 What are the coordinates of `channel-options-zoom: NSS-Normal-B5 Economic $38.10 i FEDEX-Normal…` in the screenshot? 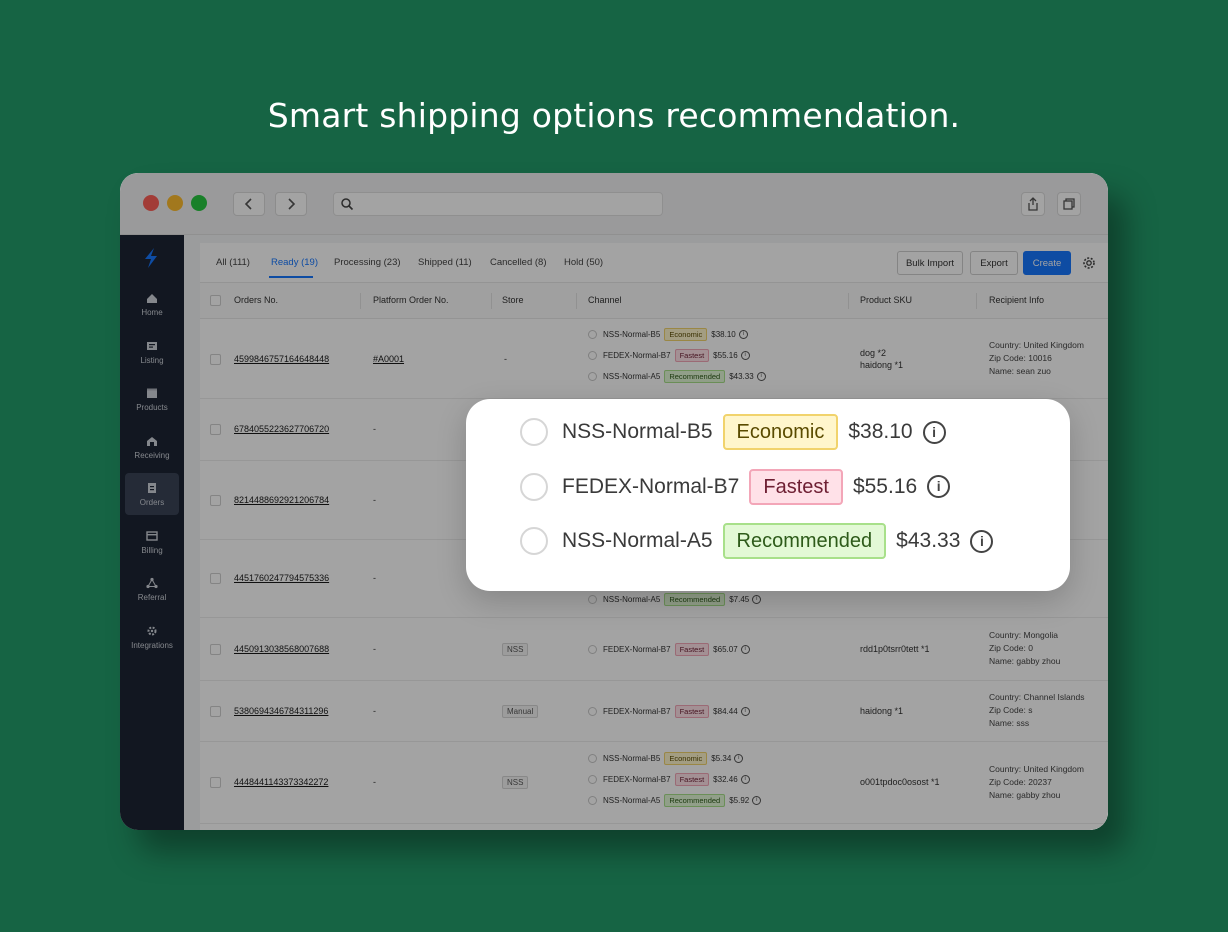 It's located at (768, 495).